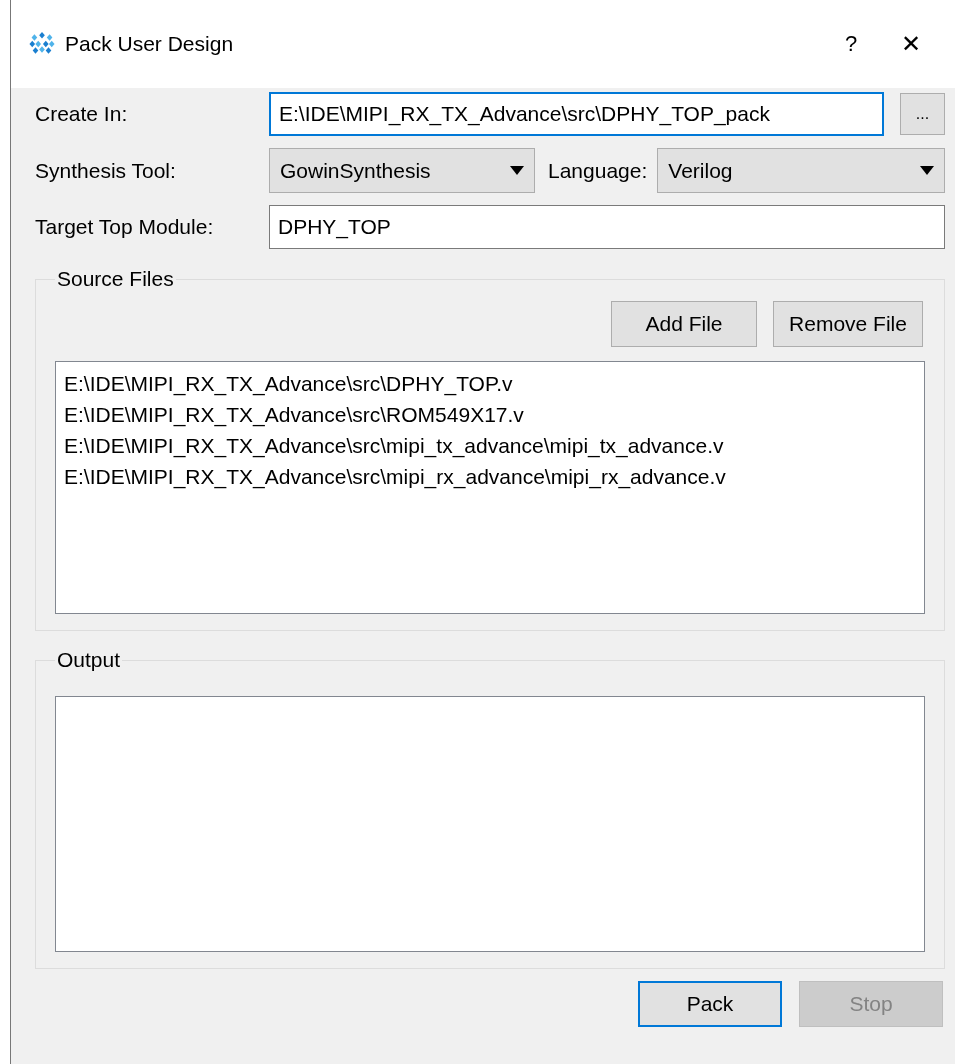 This screenshot has width=955, height=1064. Describe the element at coordinates (42, 44) in the screenshot. I see `logo-icon` at that location.